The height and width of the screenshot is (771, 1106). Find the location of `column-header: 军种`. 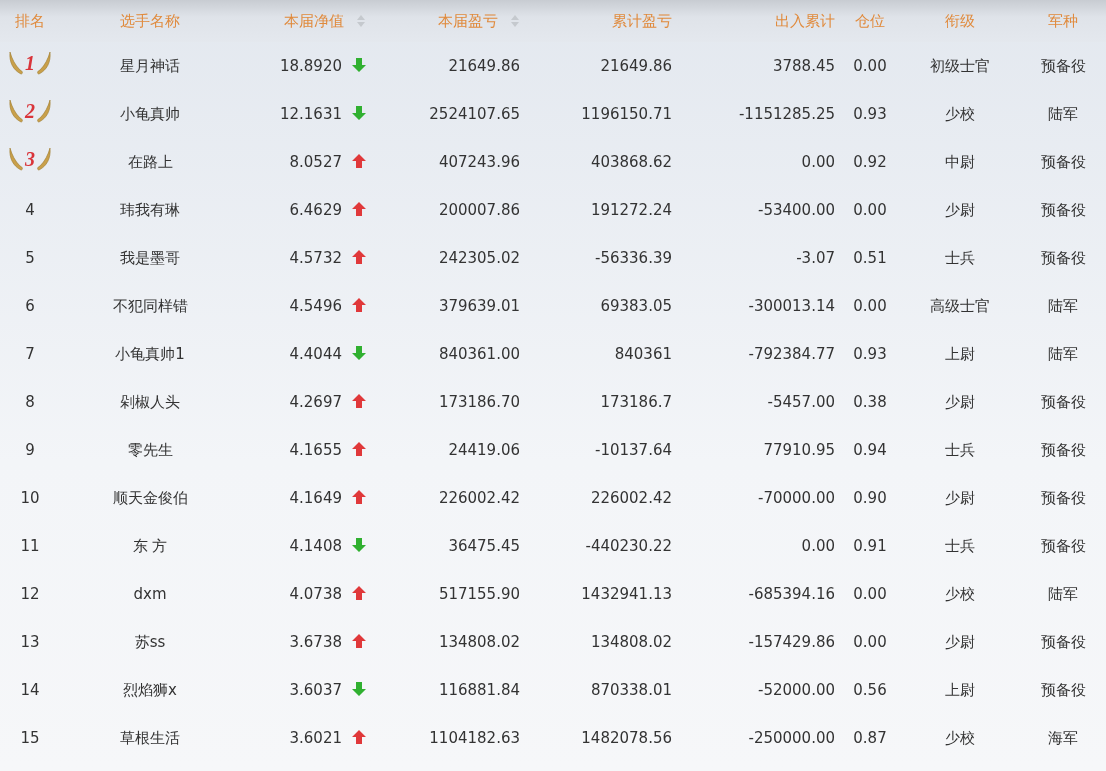

column-header: 军种 is located at coordinates (1063, 20).